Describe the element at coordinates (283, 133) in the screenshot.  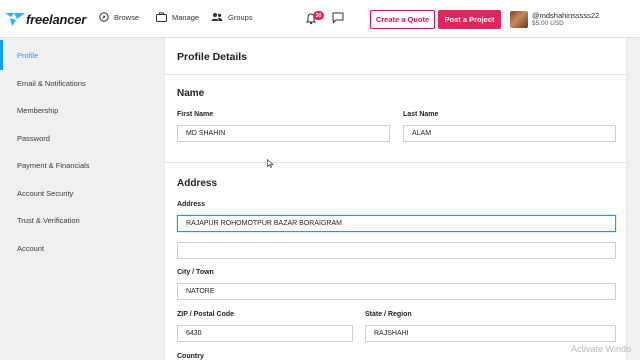
I see `first-name-field: MD SHAHIN` at that location.